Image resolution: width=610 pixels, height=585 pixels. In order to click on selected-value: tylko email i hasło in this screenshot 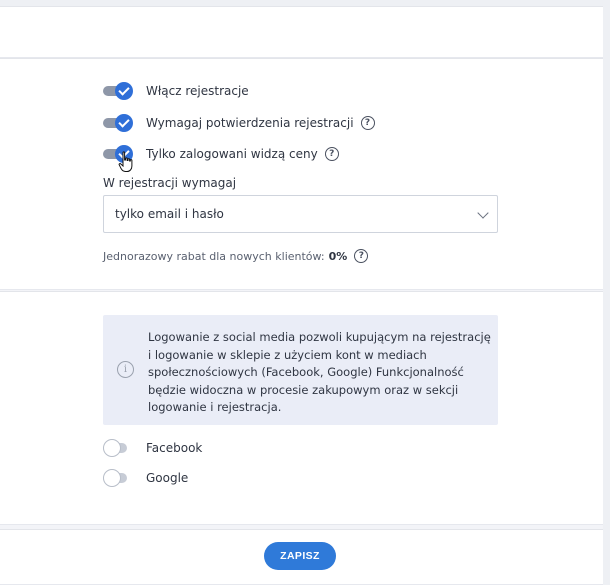, I will do `click(169, 214)`.